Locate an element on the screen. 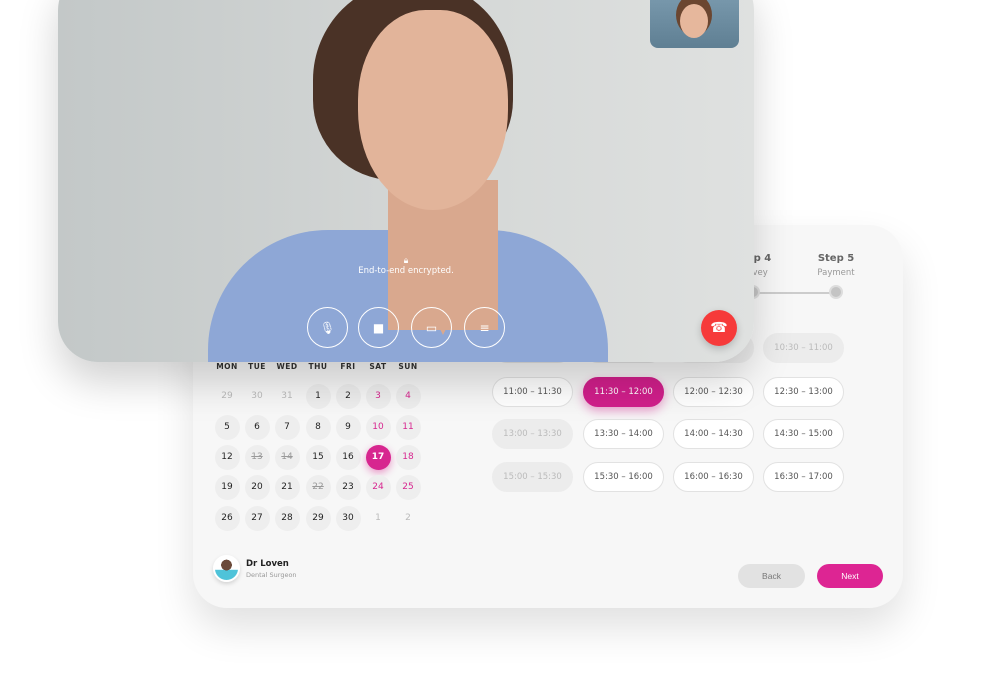 The height and width of the screenshot is (675, 996). time-slot: 15:00 – 15:30 is located at coordinates (532, 477).